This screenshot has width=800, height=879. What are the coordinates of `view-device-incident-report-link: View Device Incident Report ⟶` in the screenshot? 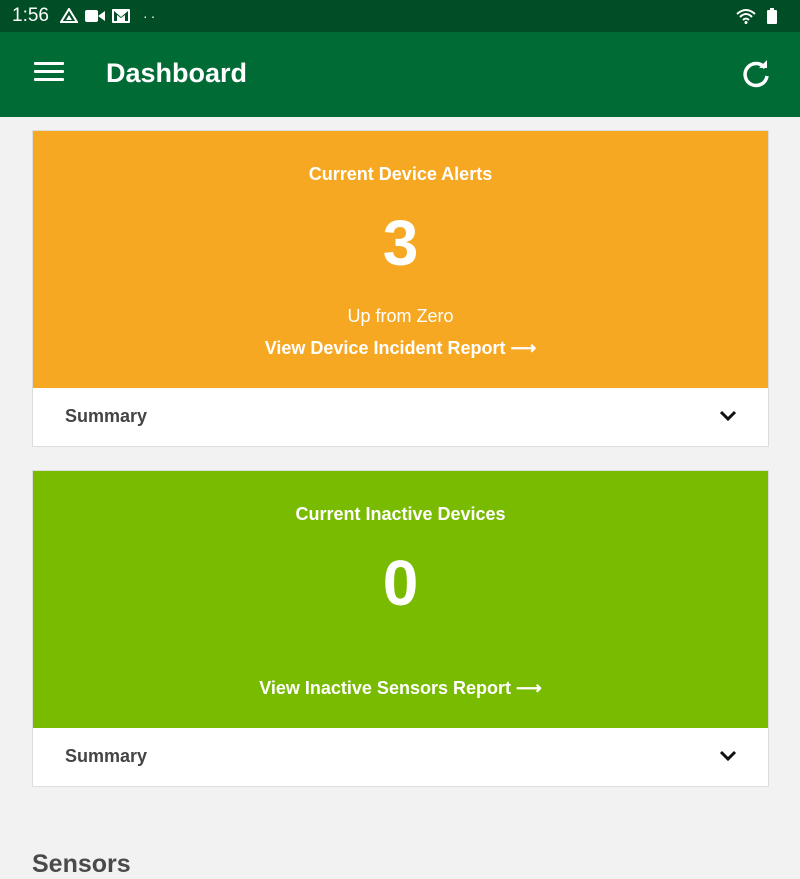 It's located at (400, 348).